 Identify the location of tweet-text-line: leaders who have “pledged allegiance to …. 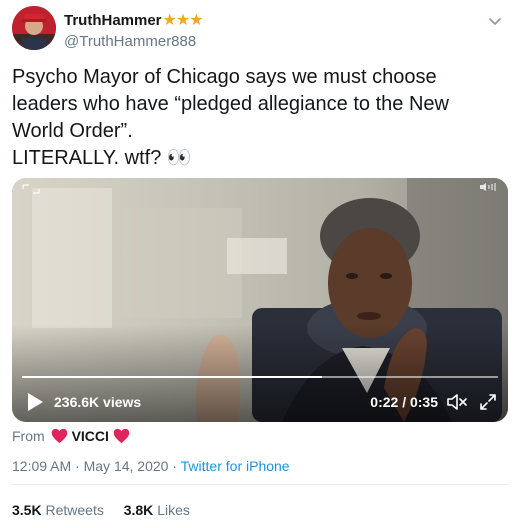
(230, 104).